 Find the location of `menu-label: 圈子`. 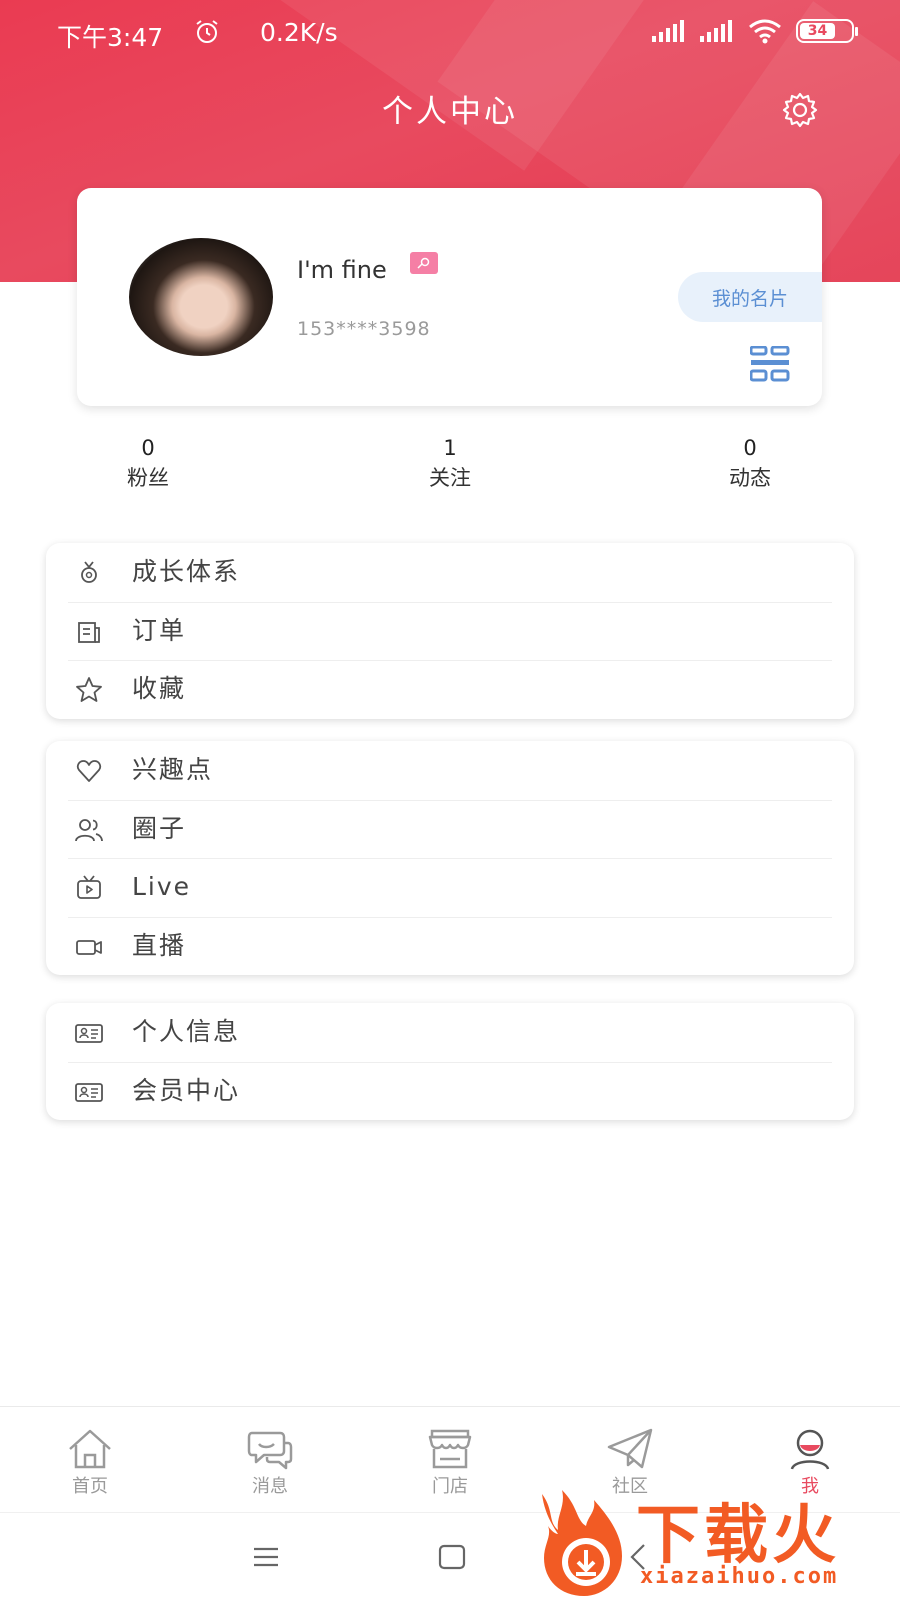

menu-label: 圈子 is located at coordinates (159, 828).